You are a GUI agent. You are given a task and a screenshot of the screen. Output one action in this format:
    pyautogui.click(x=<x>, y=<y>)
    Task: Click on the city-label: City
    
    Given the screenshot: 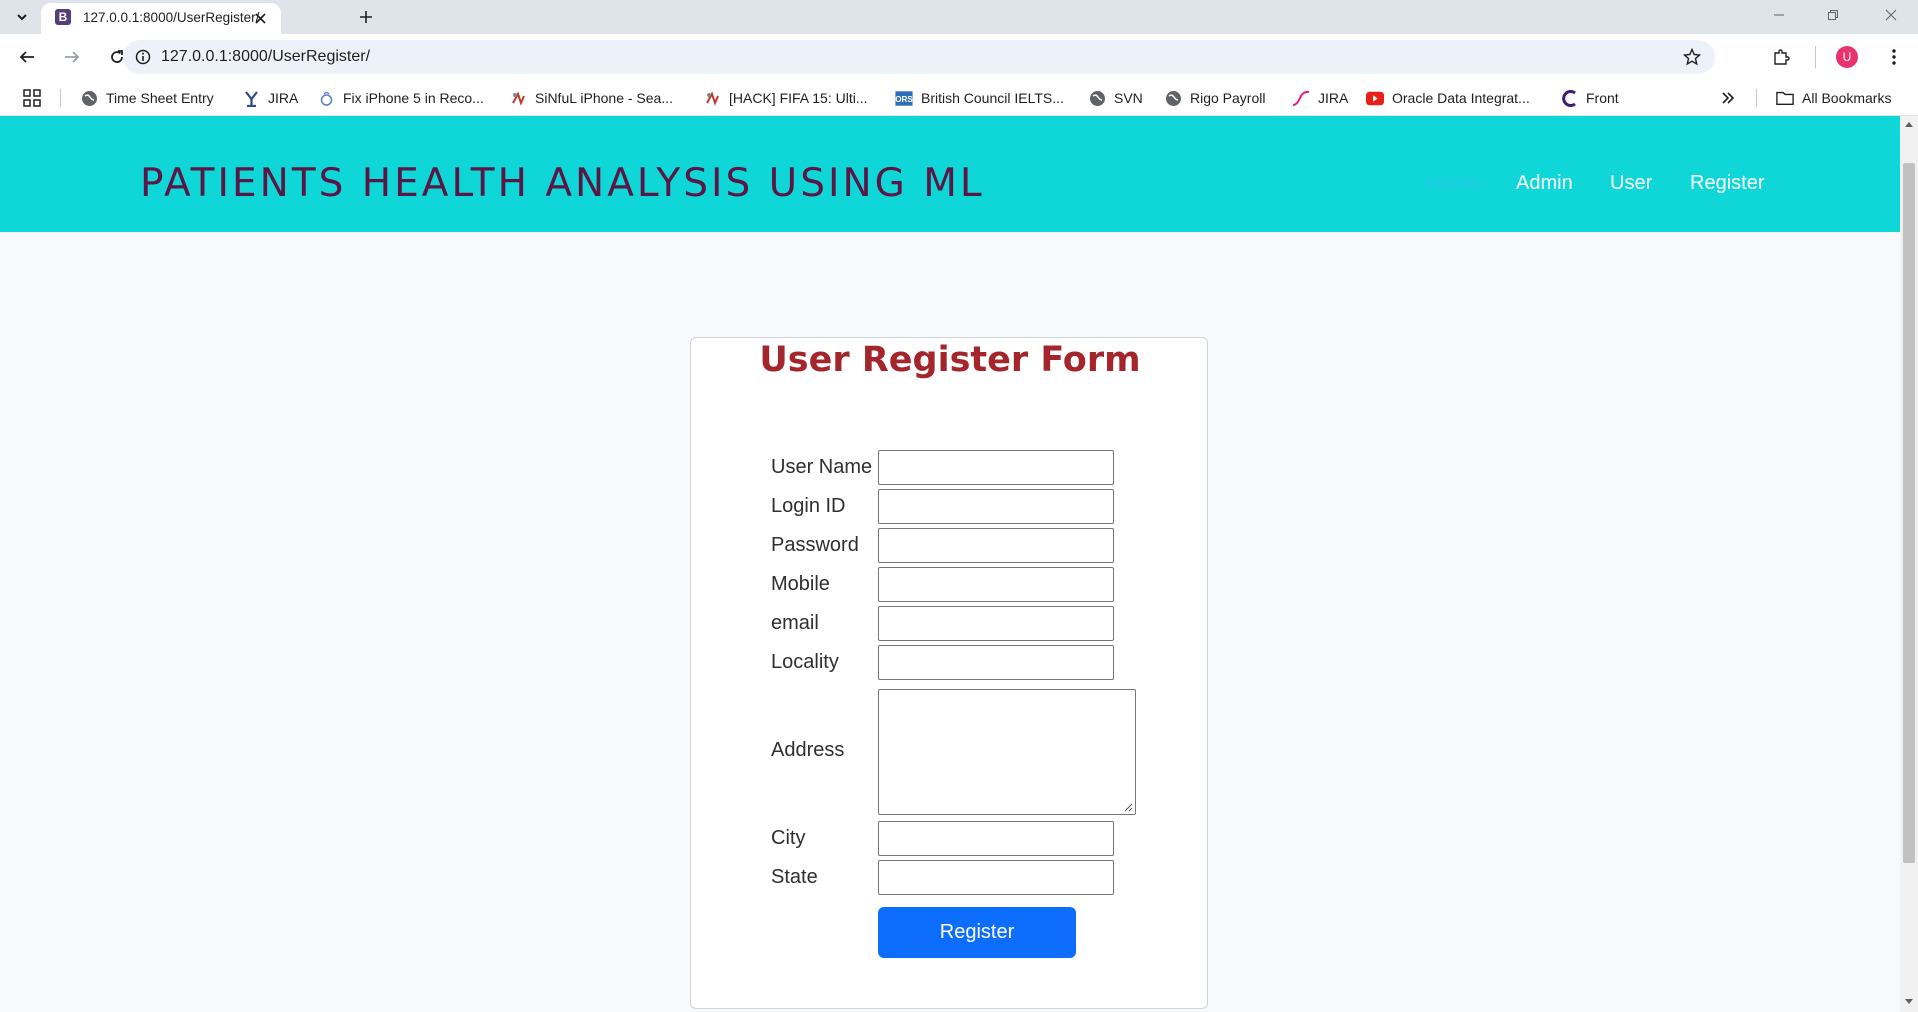 What is the action you would take?
    pyautogui.click(x=788, y=838)
    